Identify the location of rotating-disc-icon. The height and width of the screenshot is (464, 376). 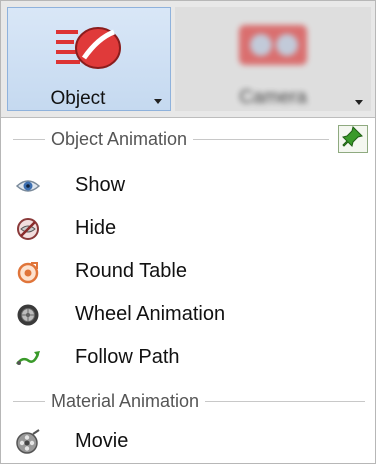
(28, 272).